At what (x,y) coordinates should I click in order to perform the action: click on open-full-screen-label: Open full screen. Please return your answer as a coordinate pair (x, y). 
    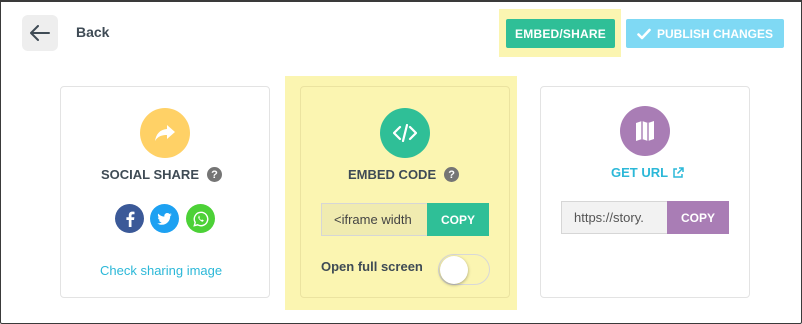
    Looking at the image, I should click on (372, 266).